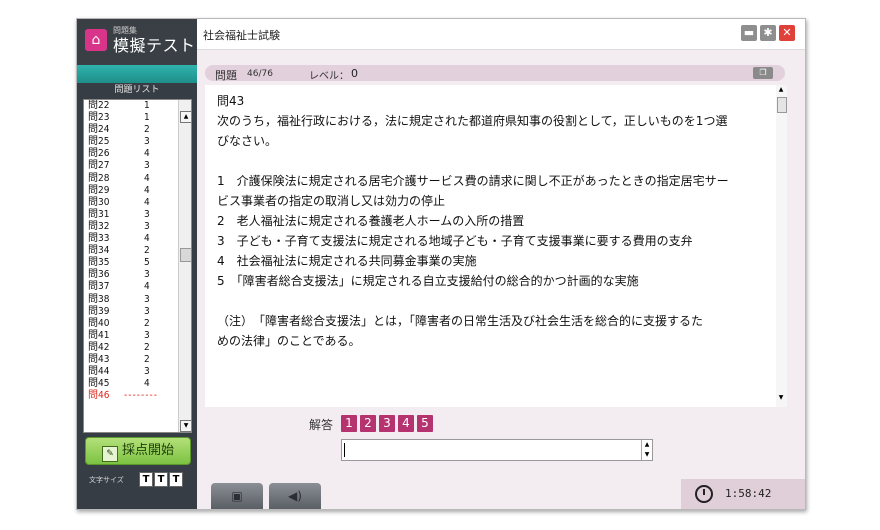 The width and height of the screenshot is (880, 530). What do you see at coordinates (130, 179) in the screenshot?
I see `question-list-item: 問28 4` at bounding box center [130, 179].